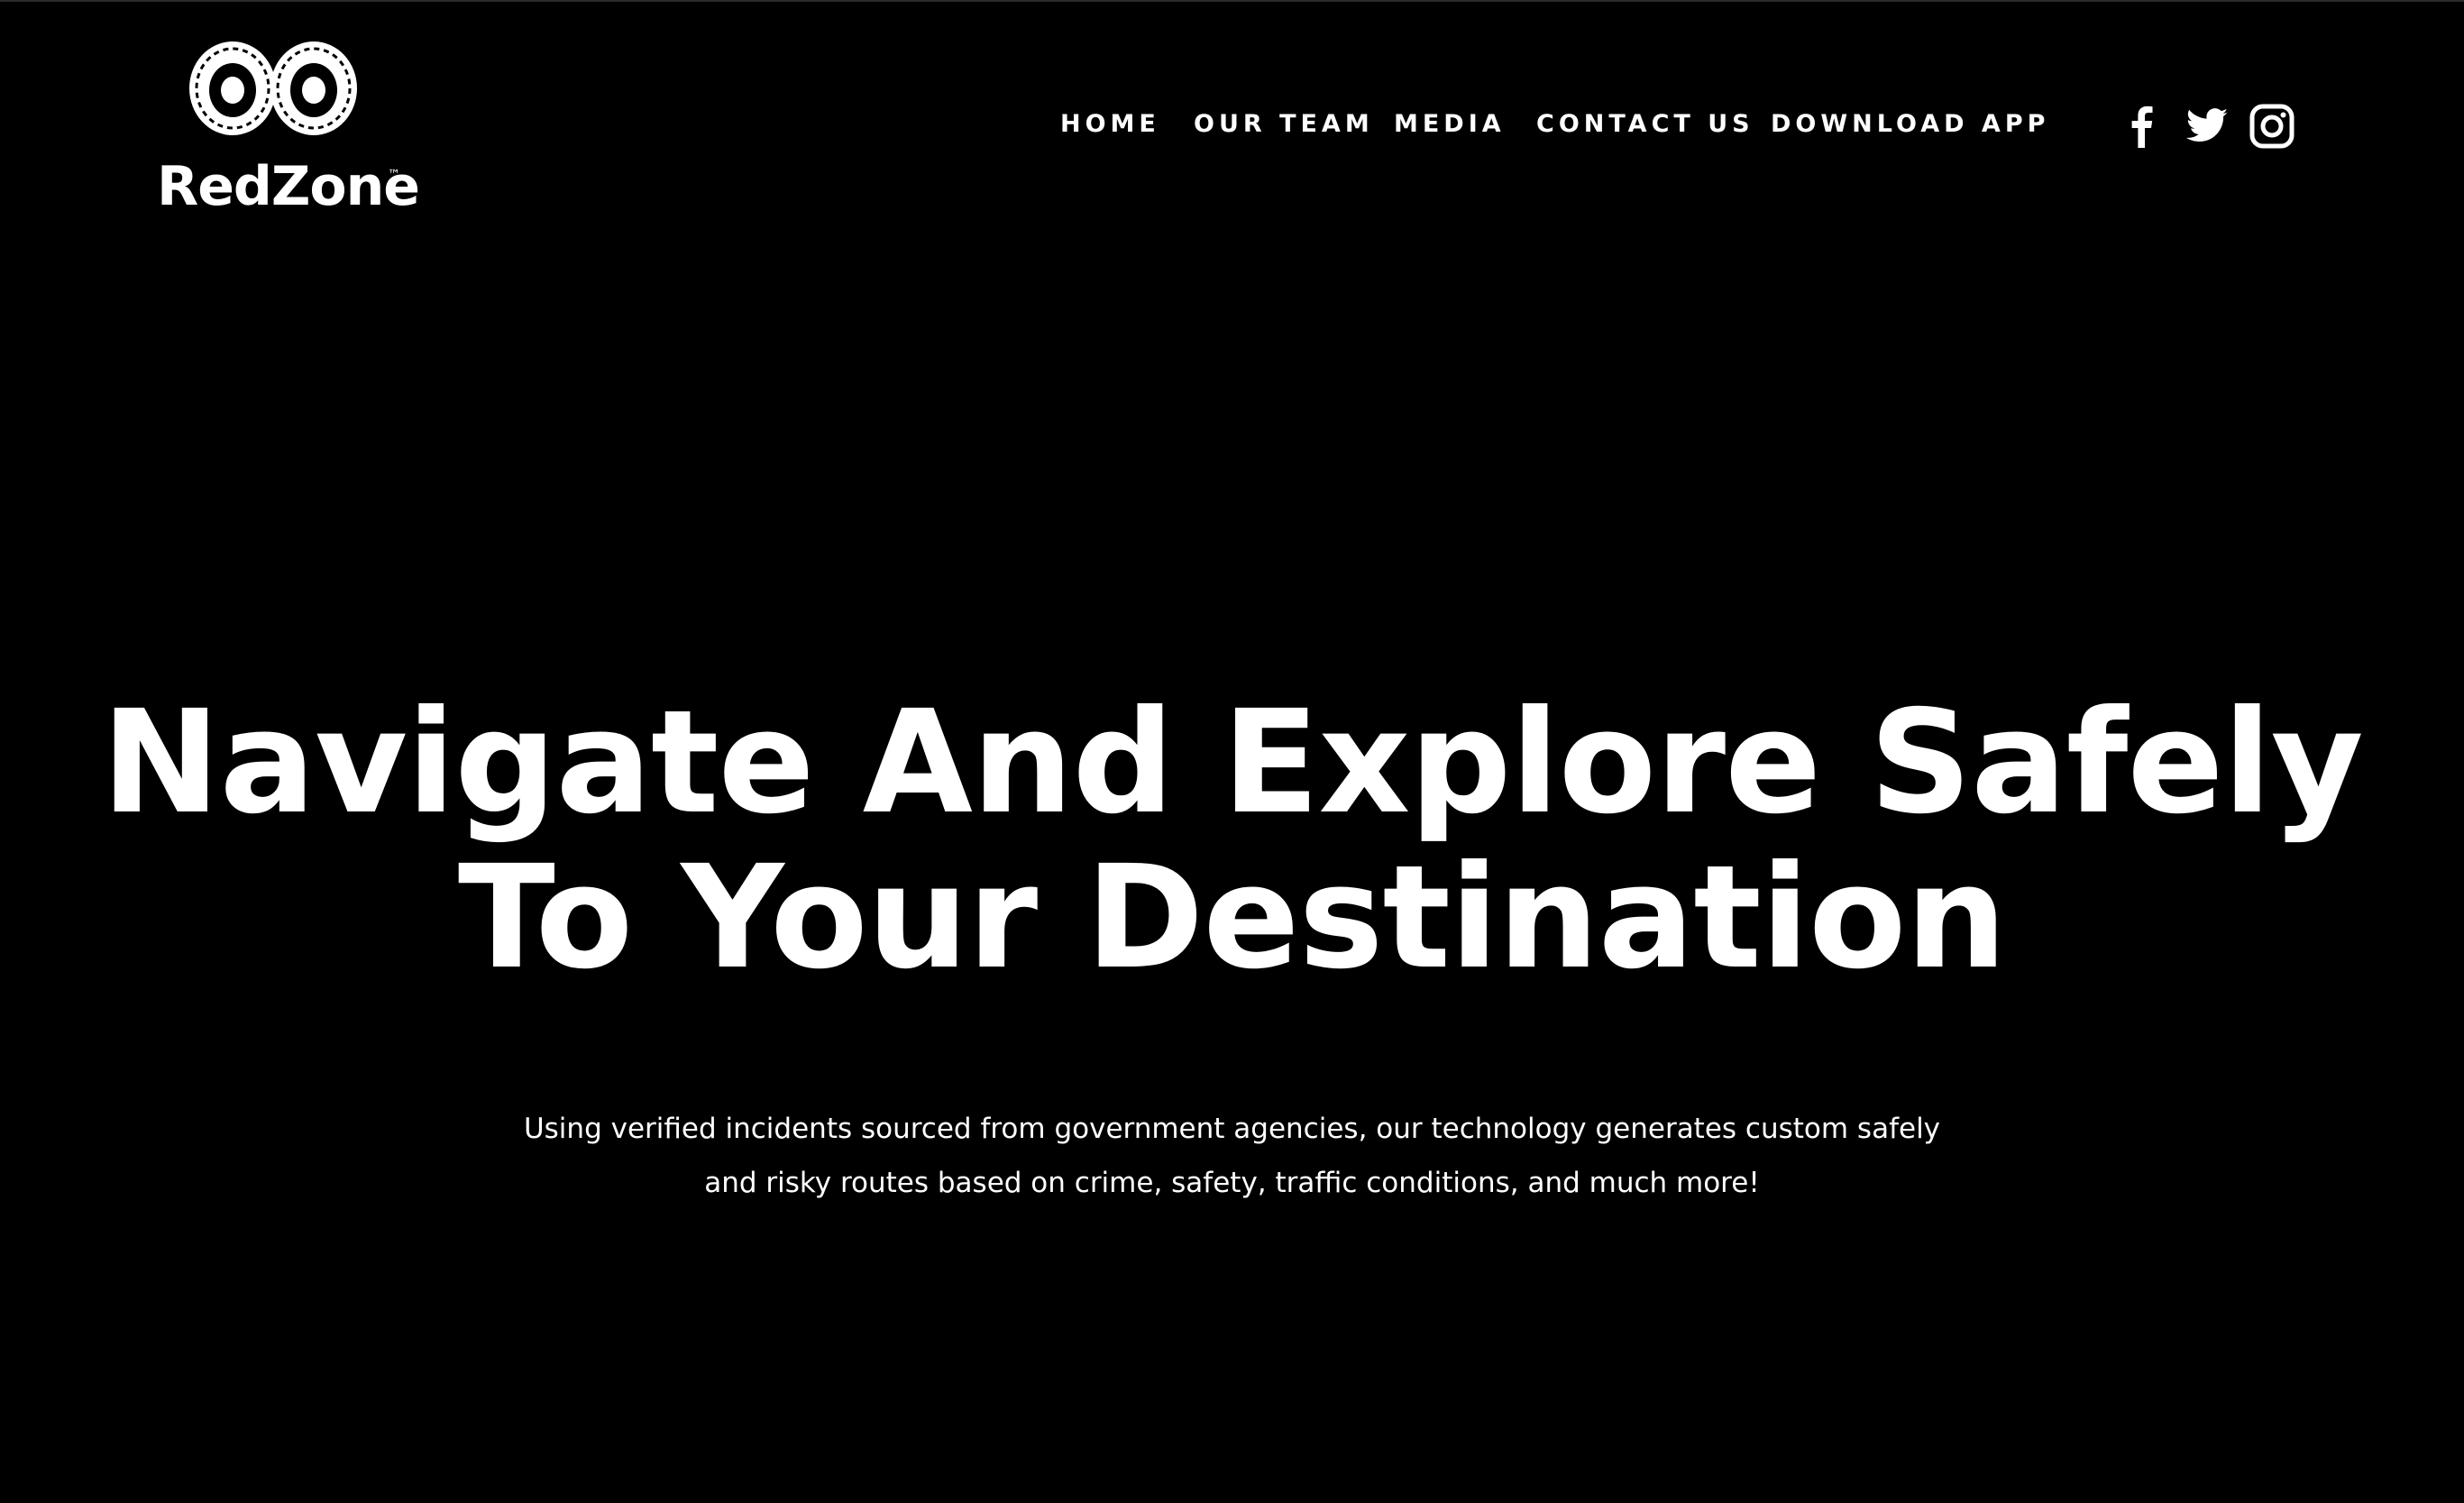 This screenshot has width=2464, height=1503. Describe the element at coordinates (1110, 124) in the screenshot. I see `nav-item-home: HOME` at that location.